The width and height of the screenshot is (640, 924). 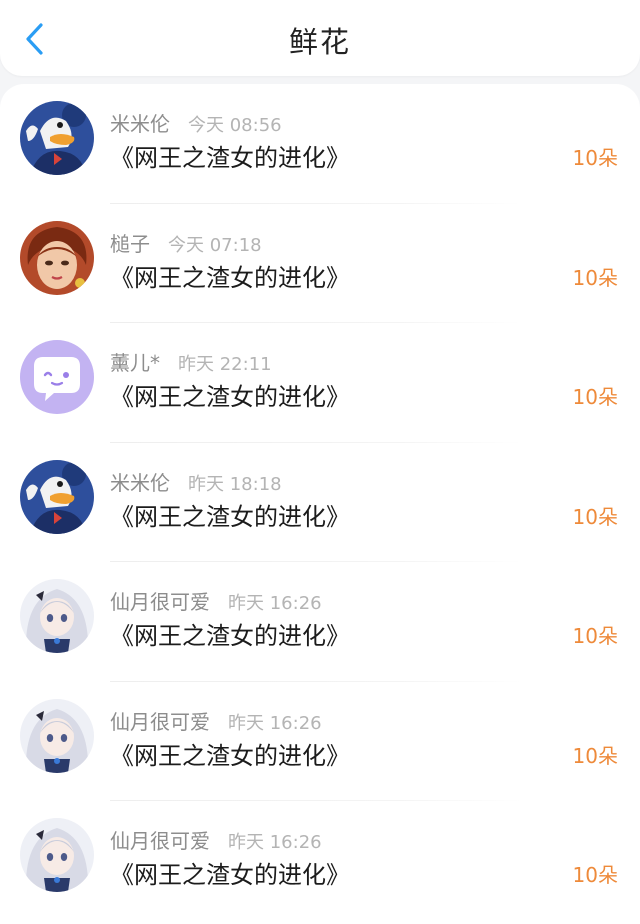 I want to click on timestamp: 今天 08:56, so click(x=235, y=125).